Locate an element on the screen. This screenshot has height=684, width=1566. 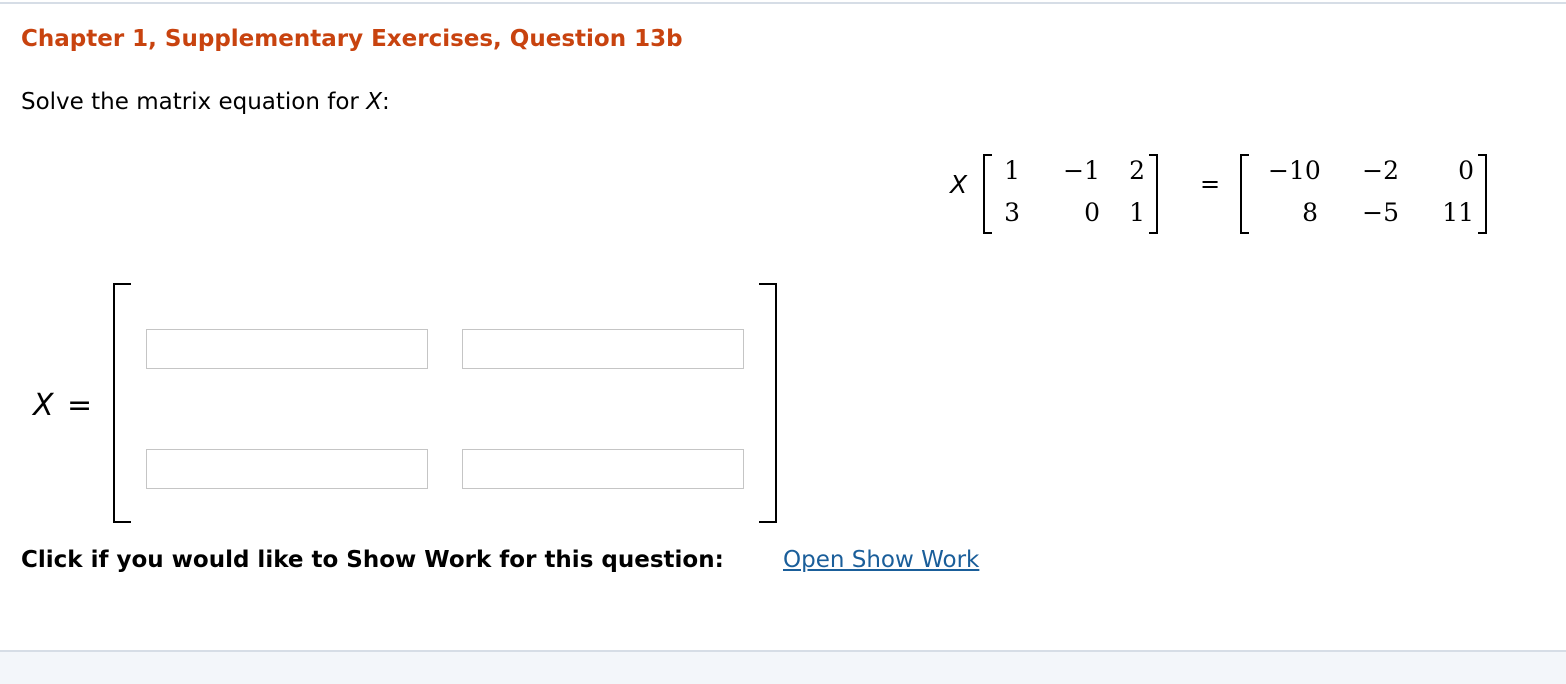
lhs-cell: 0 is located at coordinates (1092, 212).